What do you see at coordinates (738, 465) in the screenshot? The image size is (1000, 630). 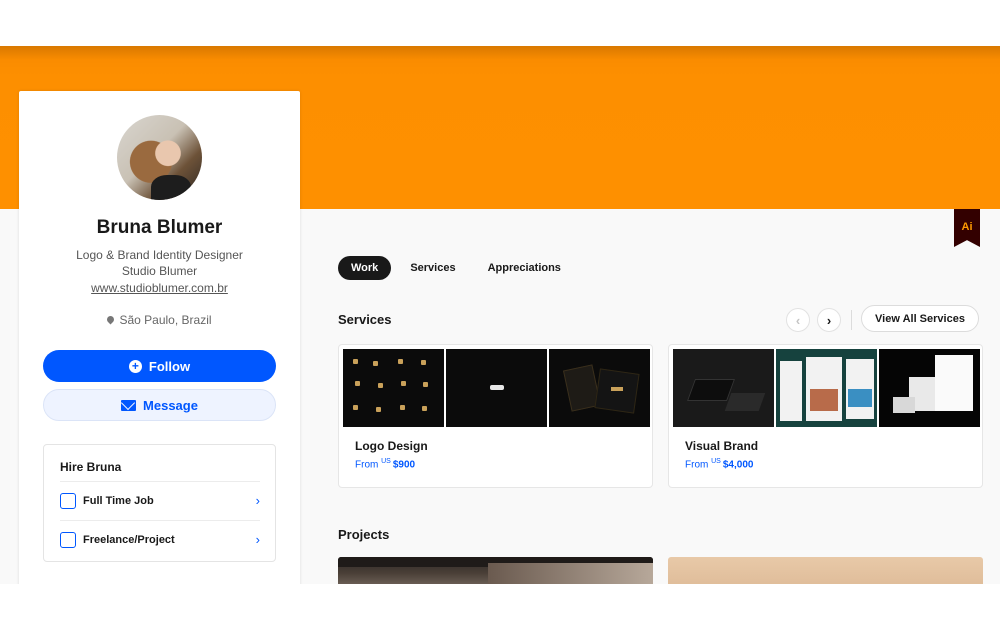 I see `price-amount: $4,000` at bounding box center [738, 465].